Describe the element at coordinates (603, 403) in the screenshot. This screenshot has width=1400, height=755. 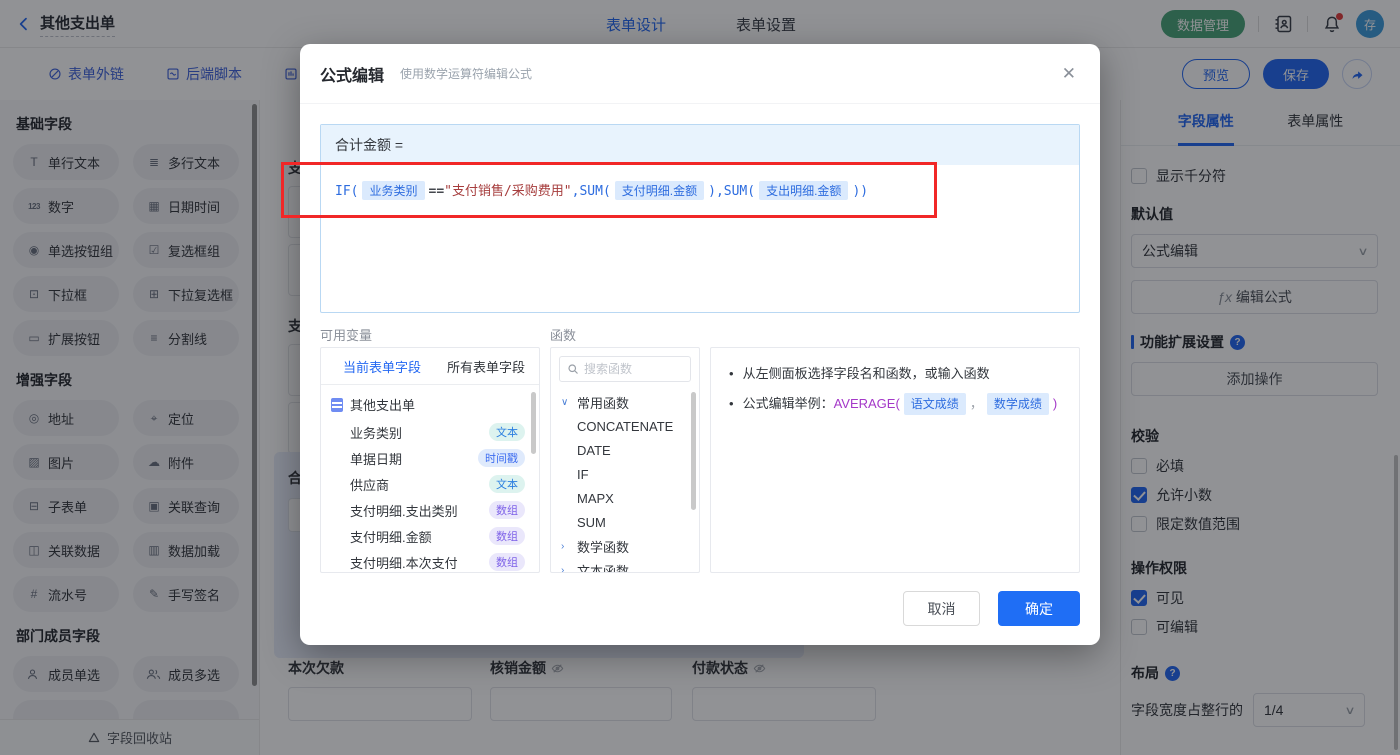
I see `function-group-name: 常用函数` at that location.